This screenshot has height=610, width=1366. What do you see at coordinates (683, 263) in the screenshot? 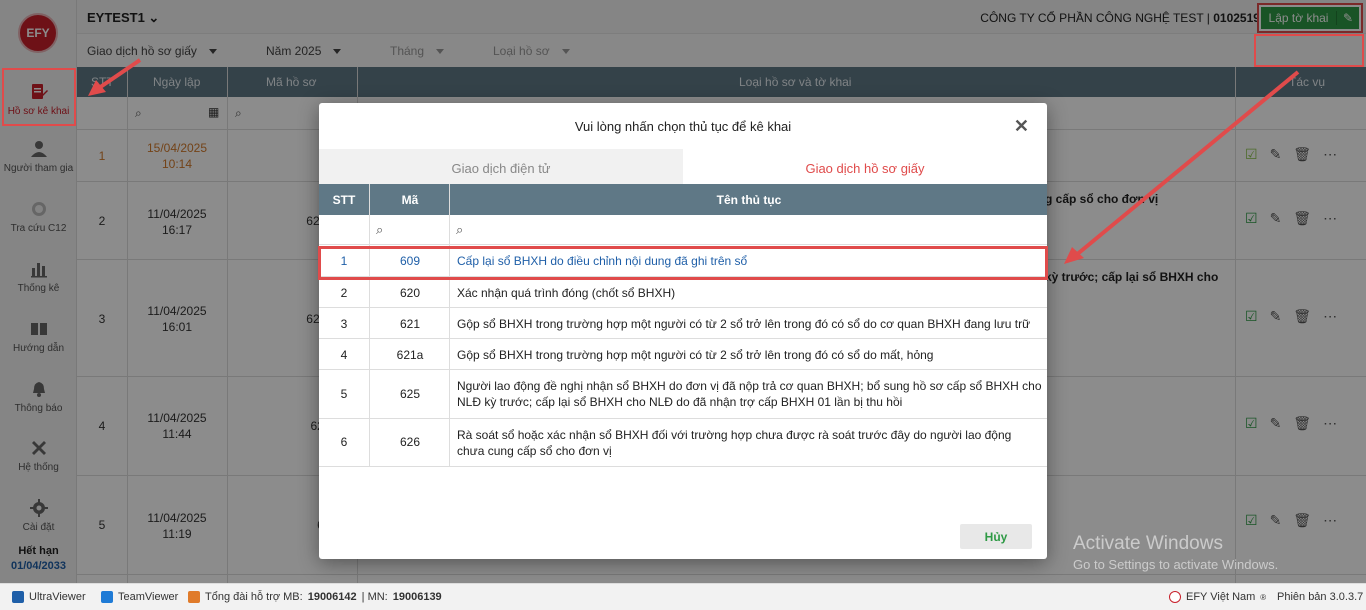
I see `highlight-selected-row` at bounding box center [683, 263].